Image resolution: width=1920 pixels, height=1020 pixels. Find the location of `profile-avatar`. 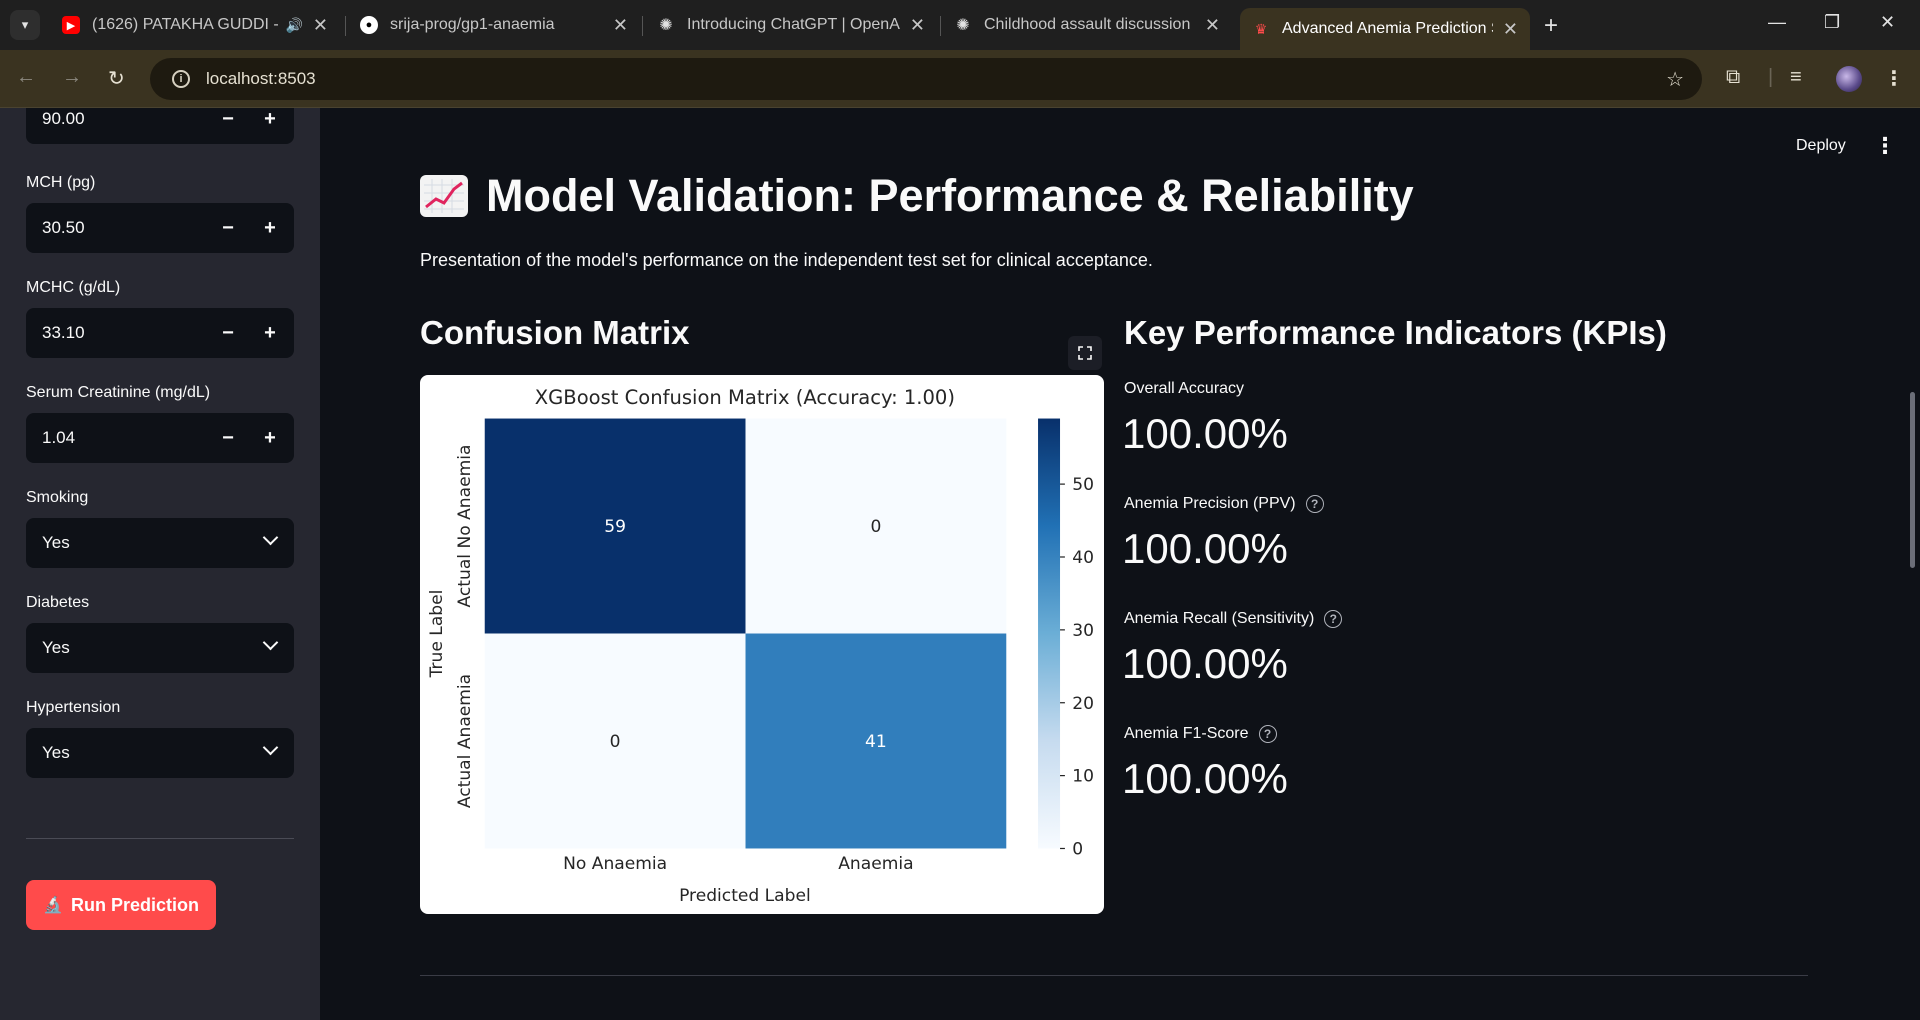

profile-avatar is located at coordinates (1849, 79).